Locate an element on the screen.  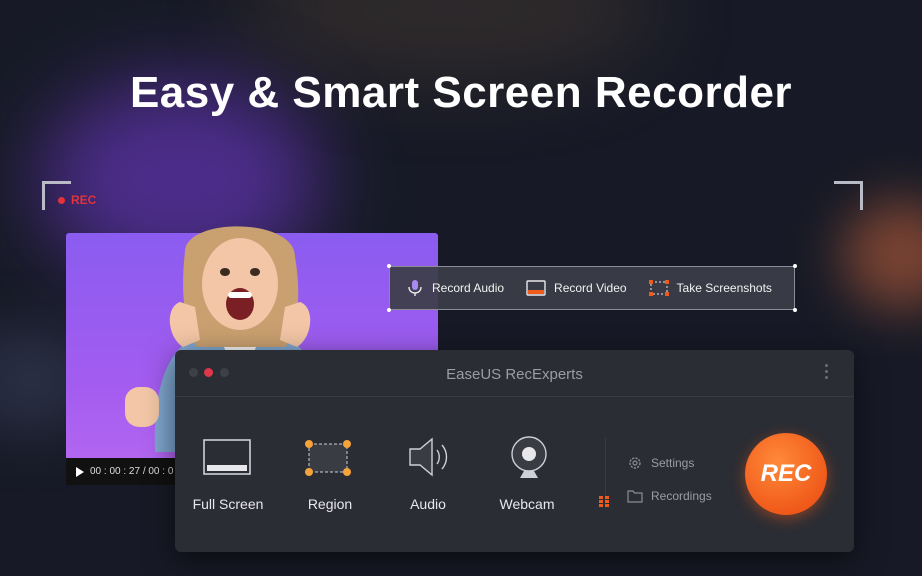
play-icon is located at coordinates (80, 471).